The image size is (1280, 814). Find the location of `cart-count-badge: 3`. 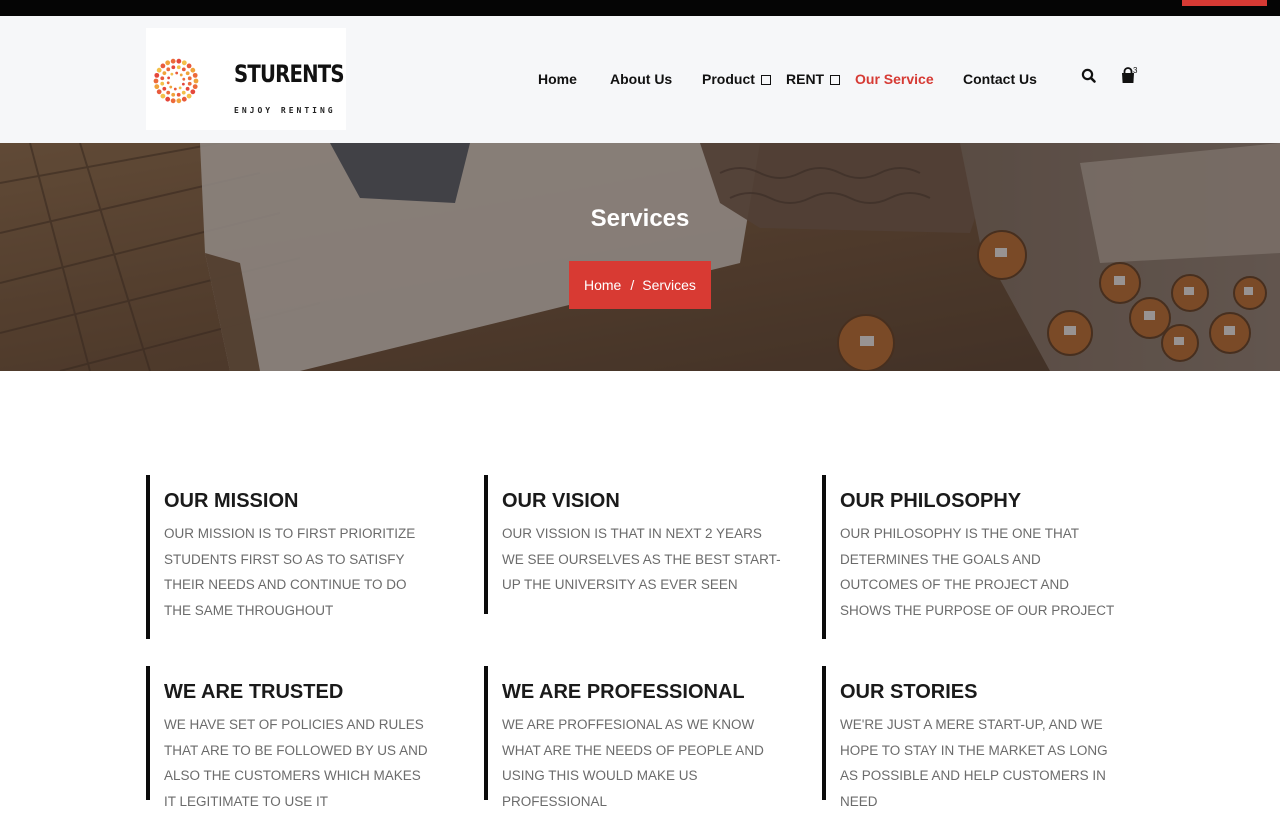

cart-count-badge: 3 is located at coordinates (1135, 70).